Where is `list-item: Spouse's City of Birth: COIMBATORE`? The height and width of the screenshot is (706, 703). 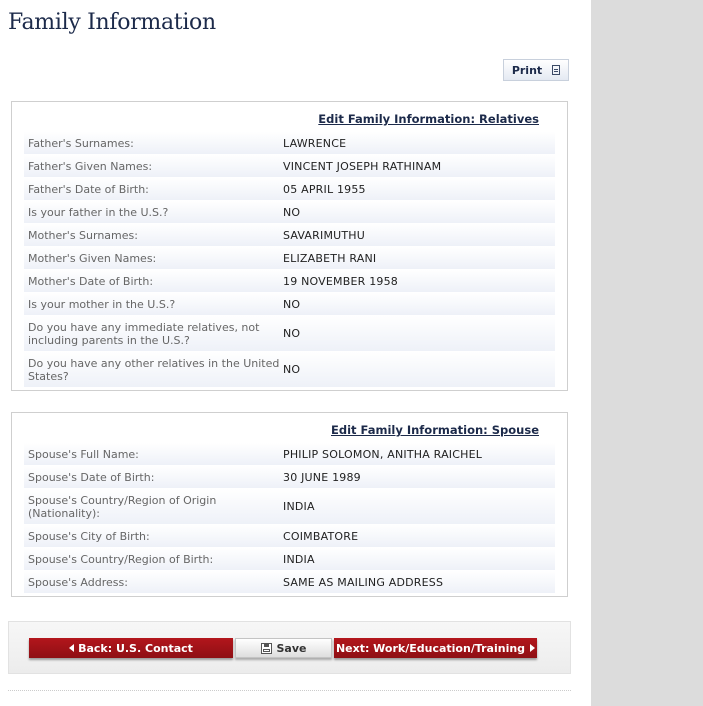
list-item: Spouse's City of Birth: COIMBATORE is located at coordinates (289, 536).